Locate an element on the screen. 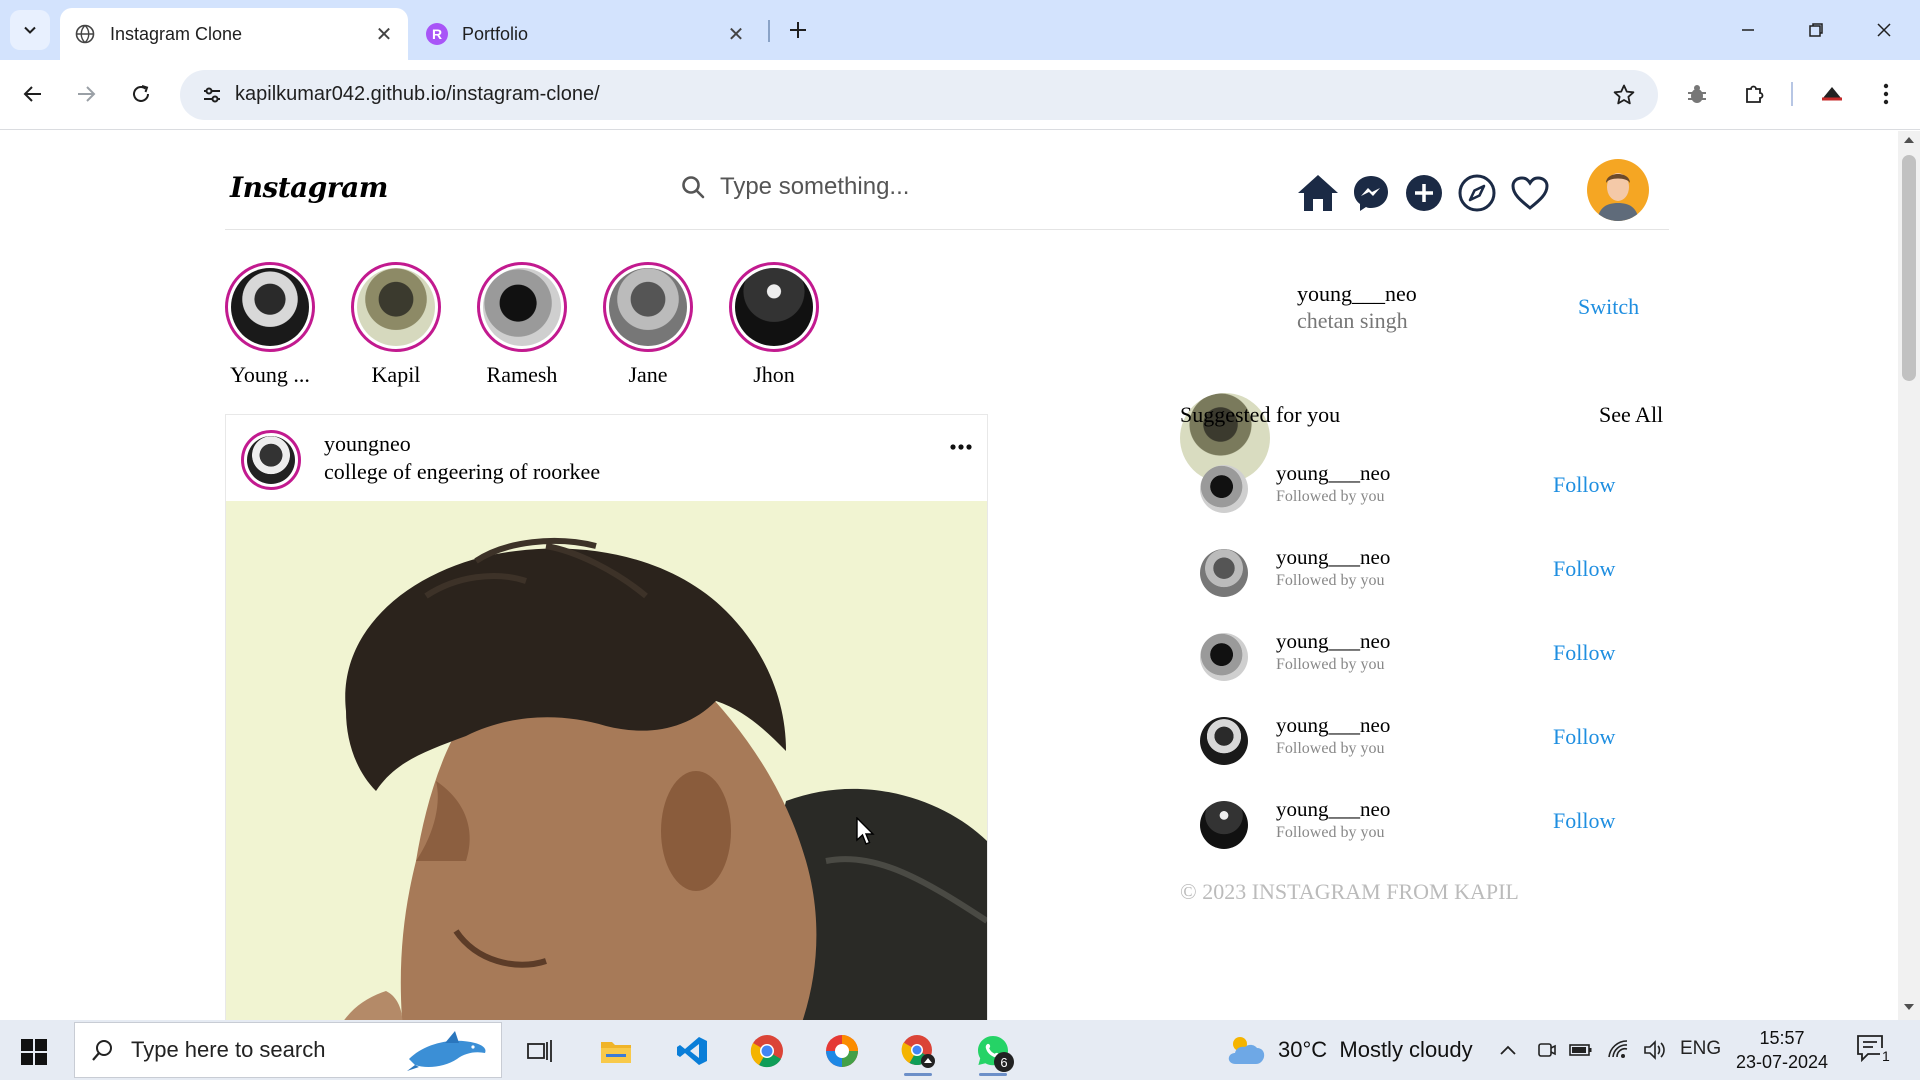 Image resolution: width=1920 pixels, height=1080 pixels. weather-text: 30°C Mostly cloudy is located at coordinates (1375, 1049).